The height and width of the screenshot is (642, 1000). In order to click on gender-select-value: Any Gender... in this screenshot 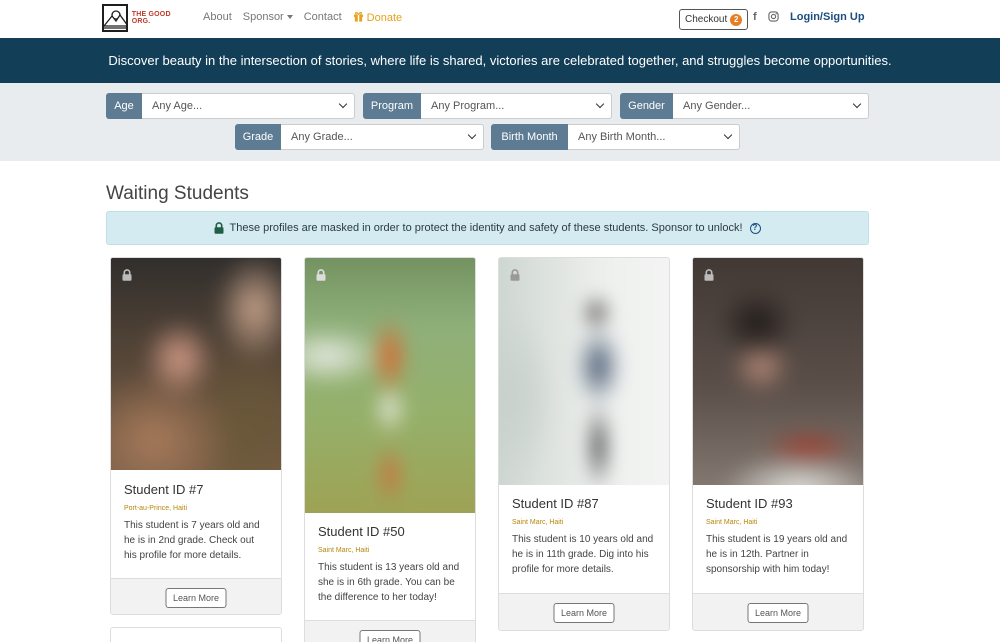, I will do `click(717, 106)`.